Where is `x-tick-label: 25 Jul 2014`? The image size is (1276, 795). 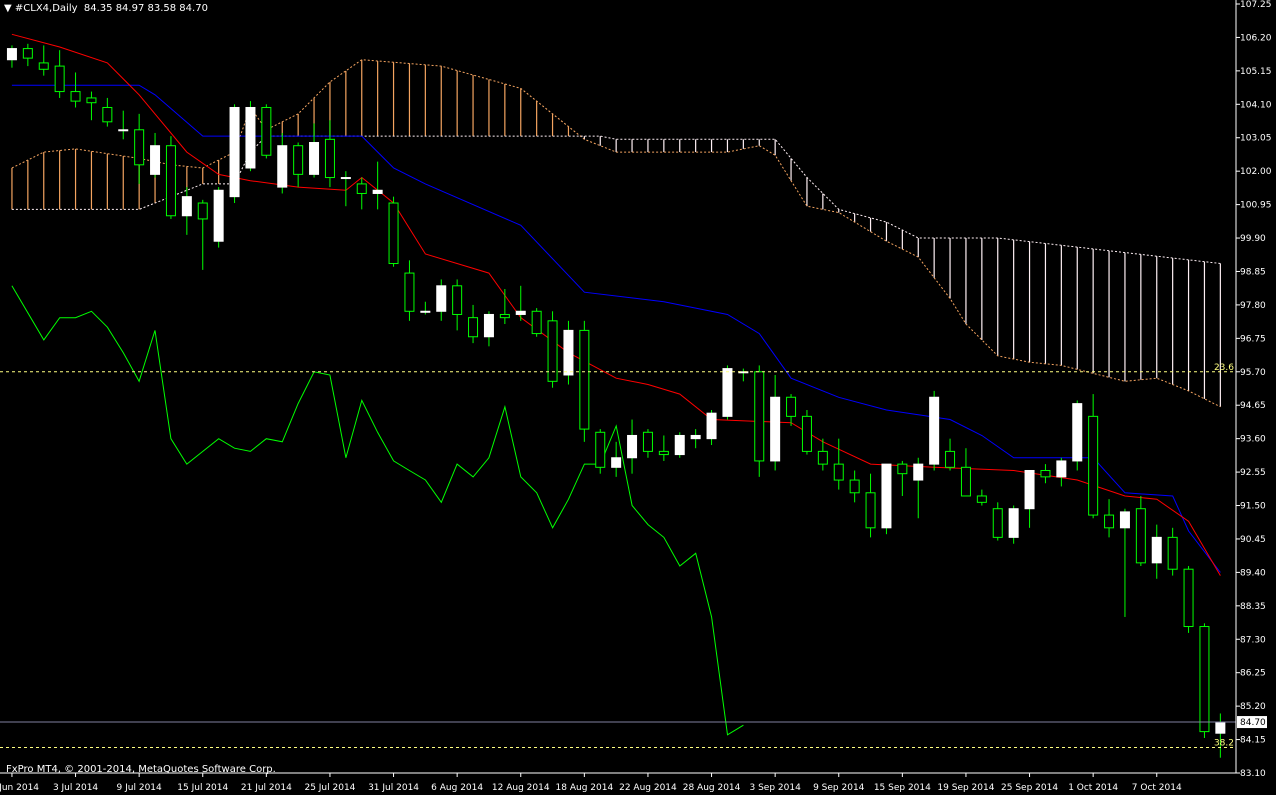
x-tick-label: 25 Jul 2014 is located at coordinates (329, 788).